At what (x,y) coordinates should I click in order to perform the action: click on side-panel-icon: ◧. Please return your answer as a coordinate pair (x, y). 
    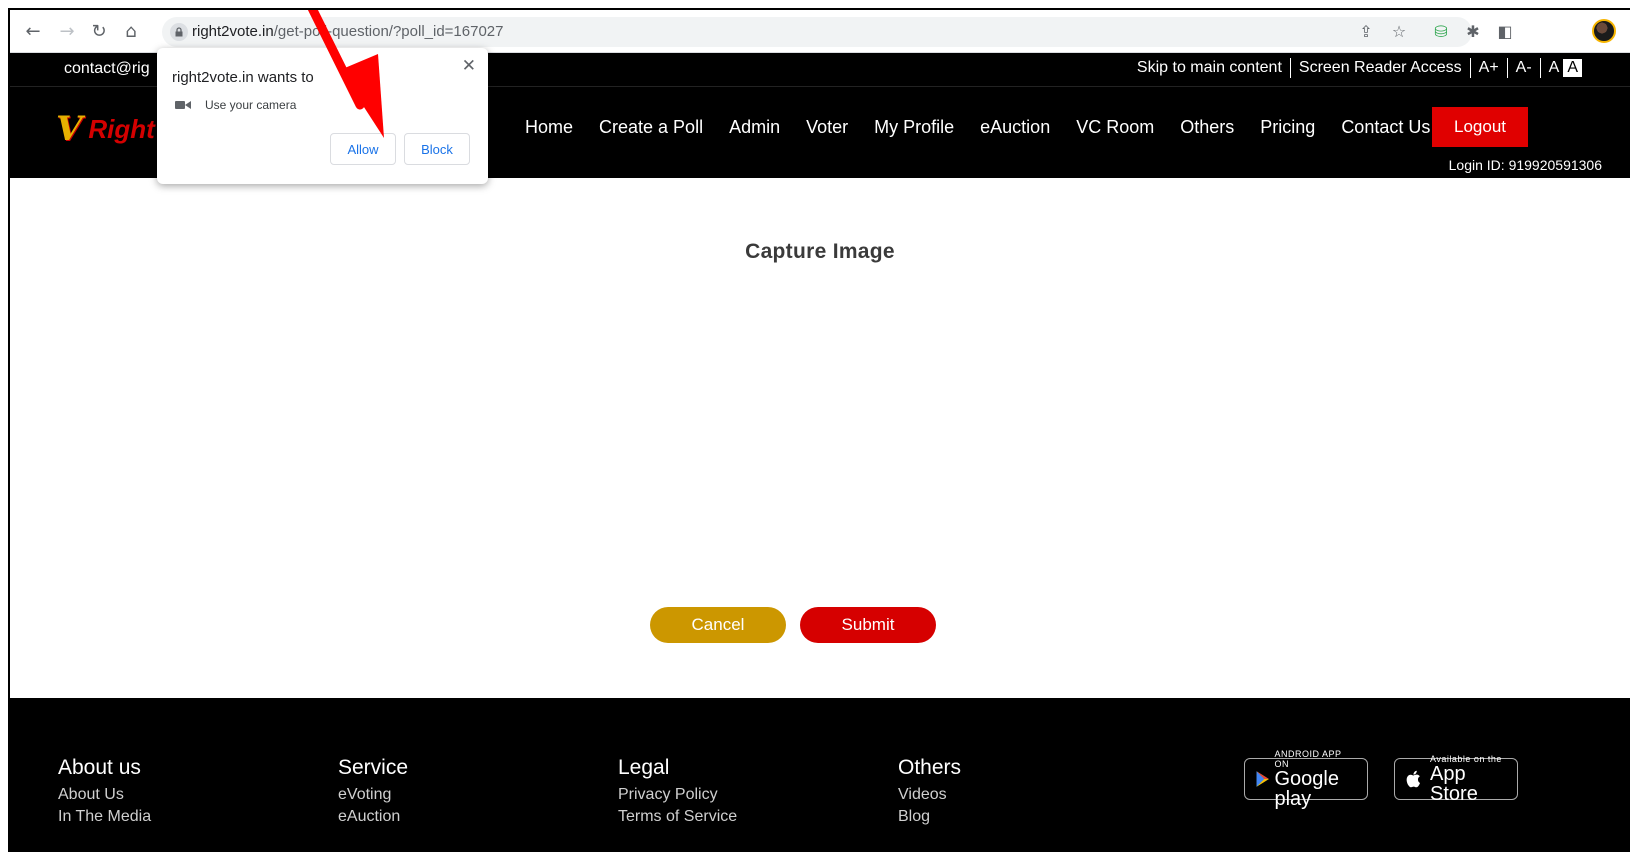
    Looking at the image, I should click on (1505, 31).